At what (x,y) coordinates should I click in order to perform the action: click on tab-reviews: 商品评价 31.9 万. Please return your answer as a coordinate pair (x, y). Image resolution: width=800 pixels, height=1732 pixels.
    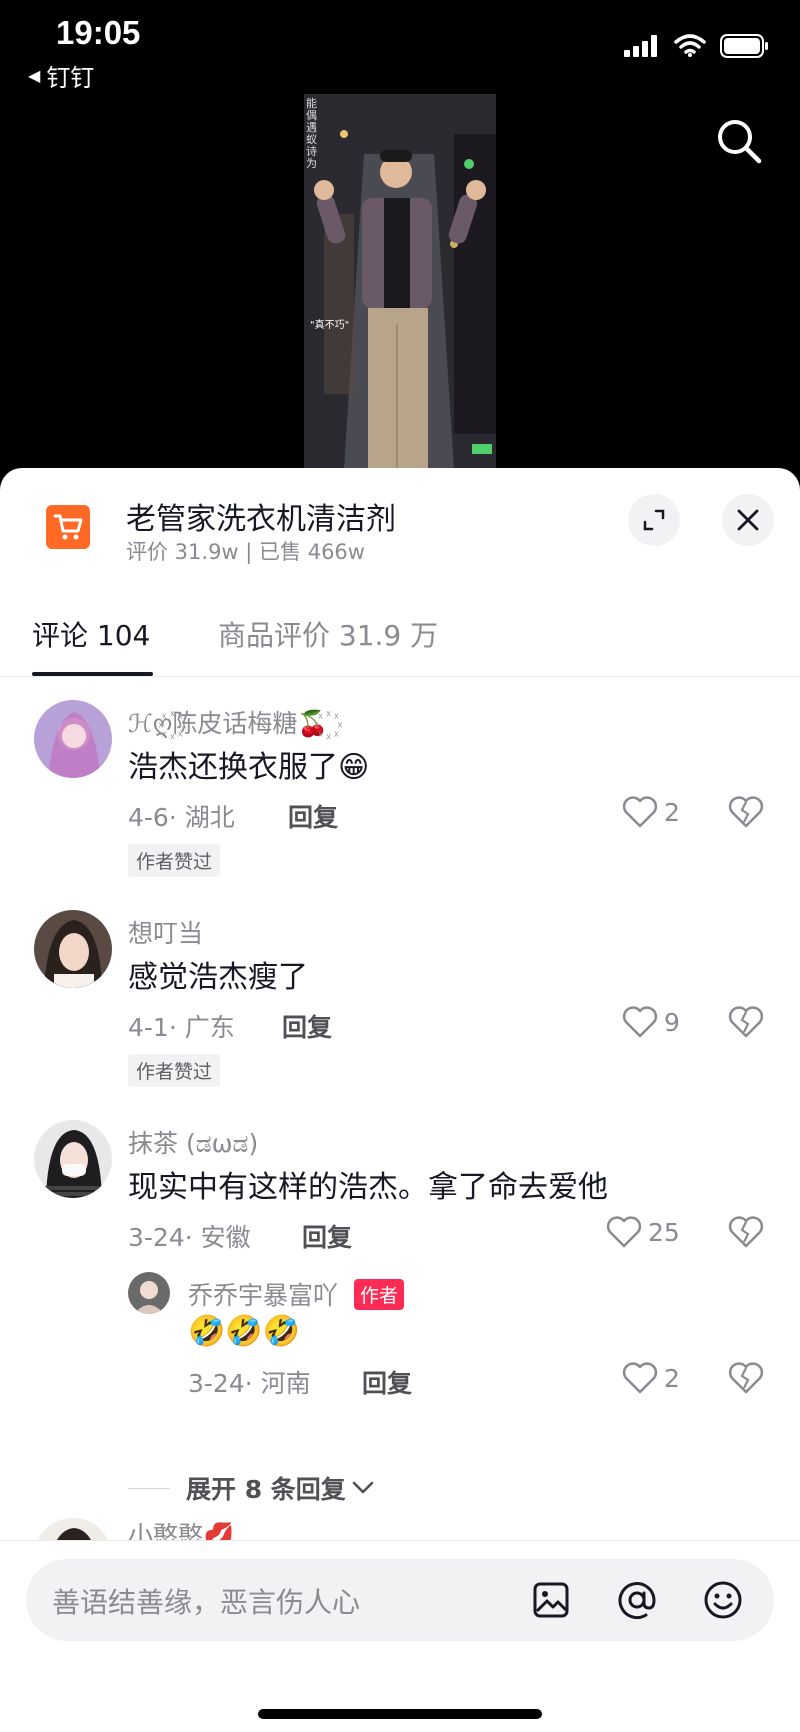
    Looking at the image, I should click on (328, 634).